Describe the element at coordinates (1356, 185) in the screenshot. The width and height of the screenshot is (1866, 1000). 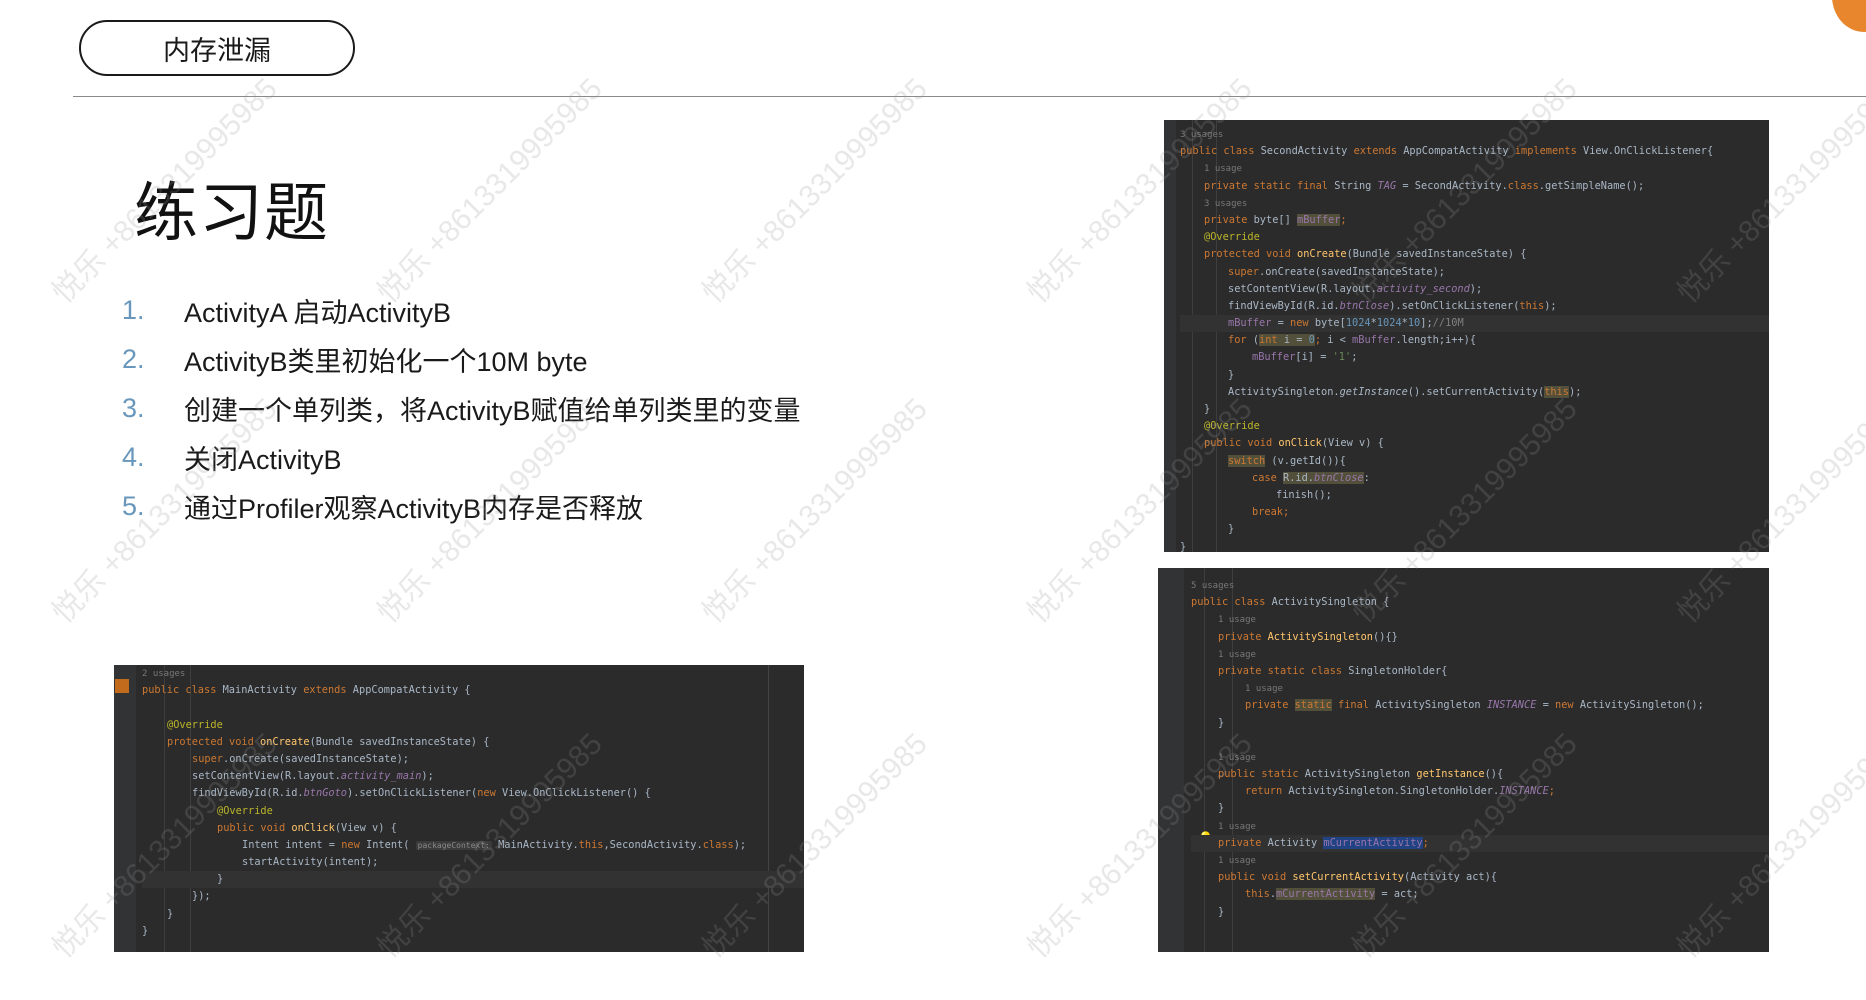
I see `code-token: String` at that location.